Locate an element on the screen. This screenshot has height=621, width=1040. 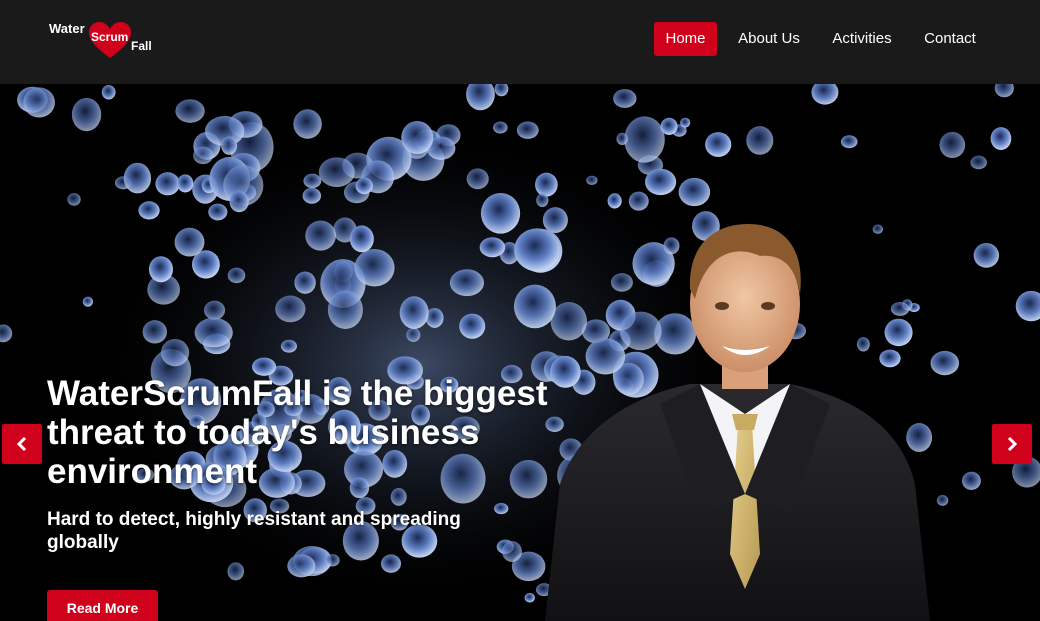
slider-next-button is located at coordinates (1012, 444).